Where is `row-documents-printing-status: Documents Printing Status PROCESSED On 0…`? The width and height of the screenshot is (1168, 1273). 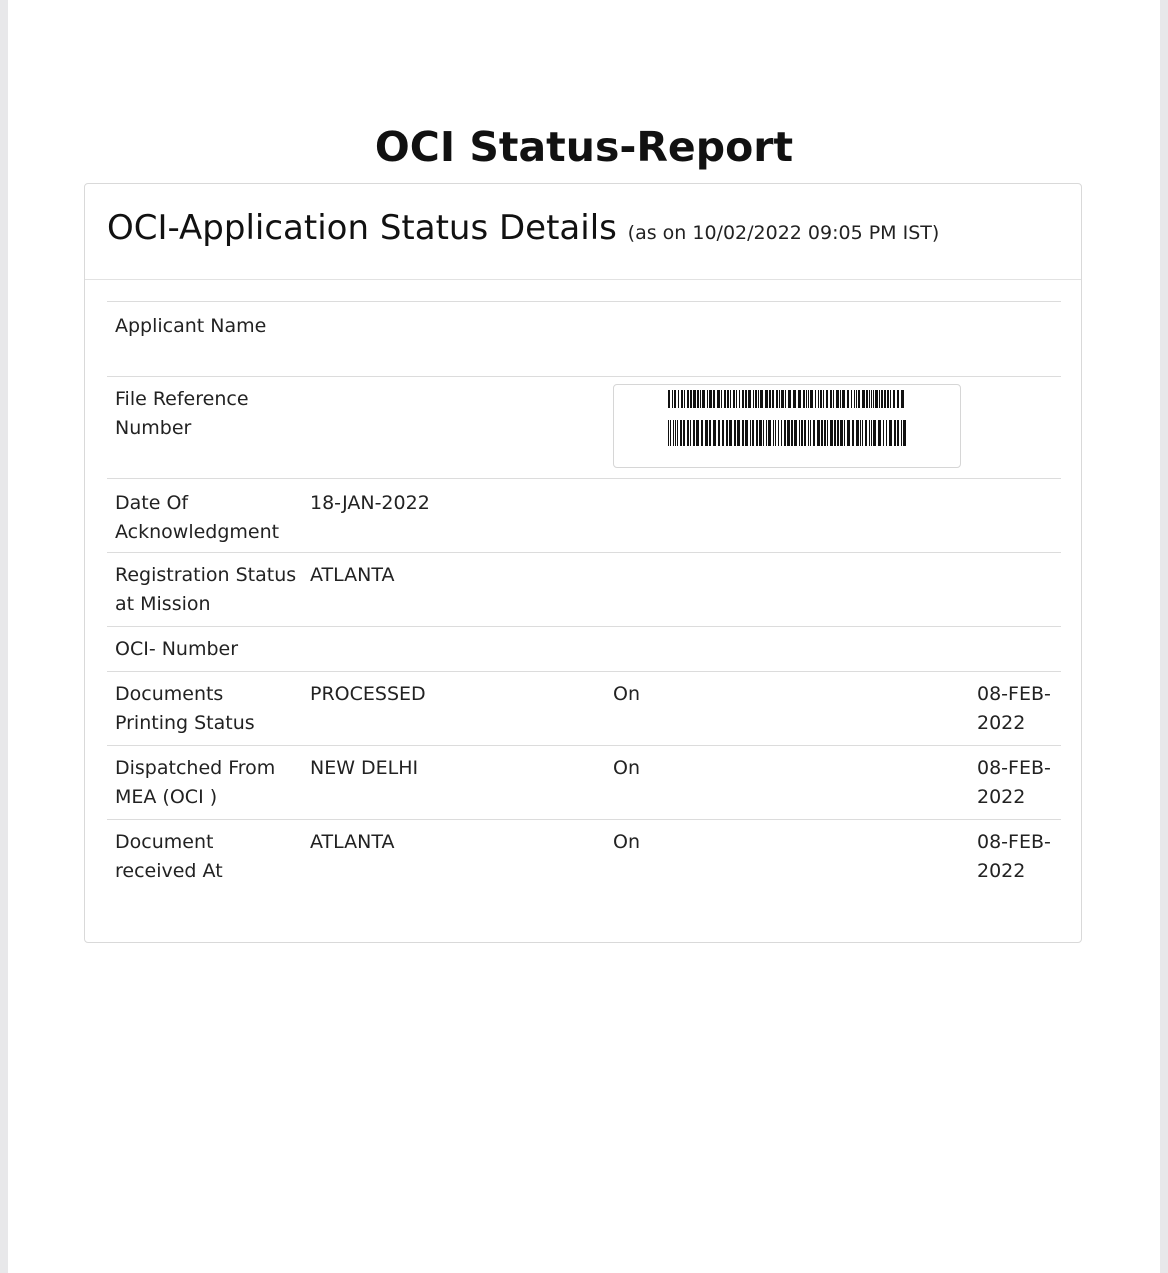 row-documents-printing-status: Documents Printing Status PROCESSED On 0… is located at coordinates (584, 708).